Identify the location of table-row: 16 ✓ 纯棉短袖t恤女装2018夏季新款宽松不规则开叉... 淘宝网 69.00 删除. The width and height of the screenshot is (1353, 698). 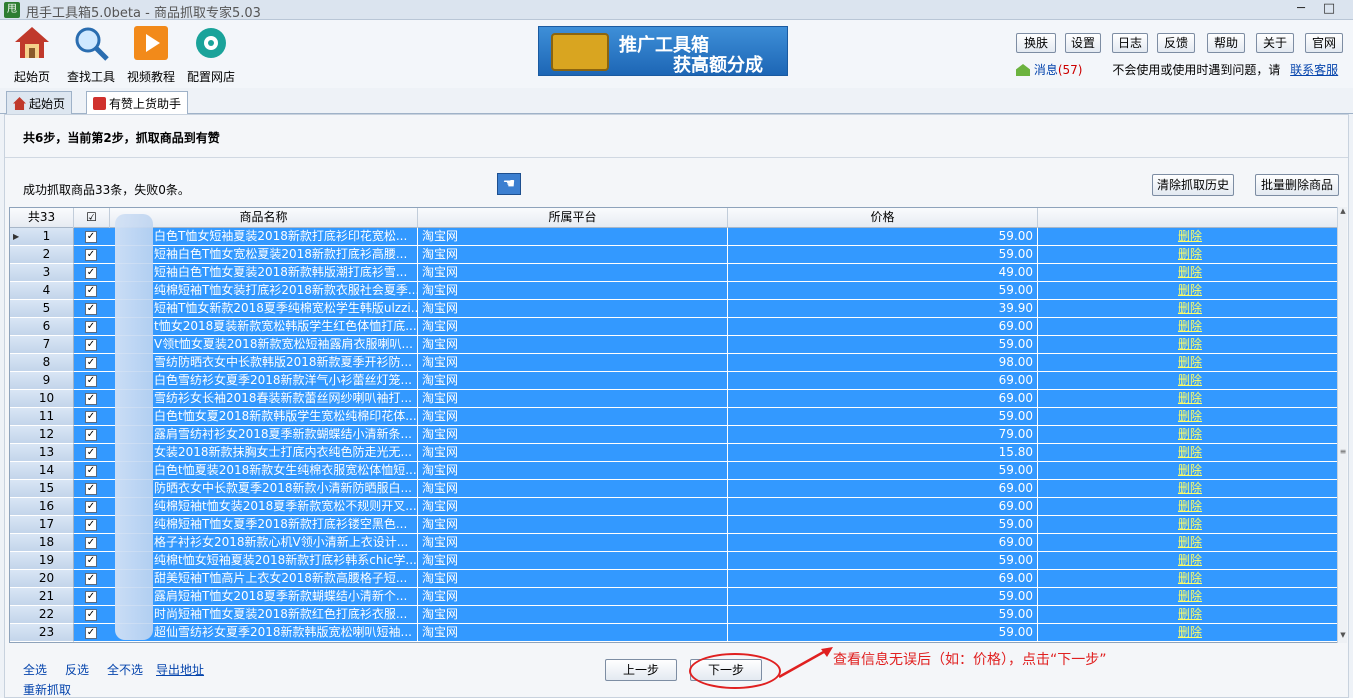
(675, 507).